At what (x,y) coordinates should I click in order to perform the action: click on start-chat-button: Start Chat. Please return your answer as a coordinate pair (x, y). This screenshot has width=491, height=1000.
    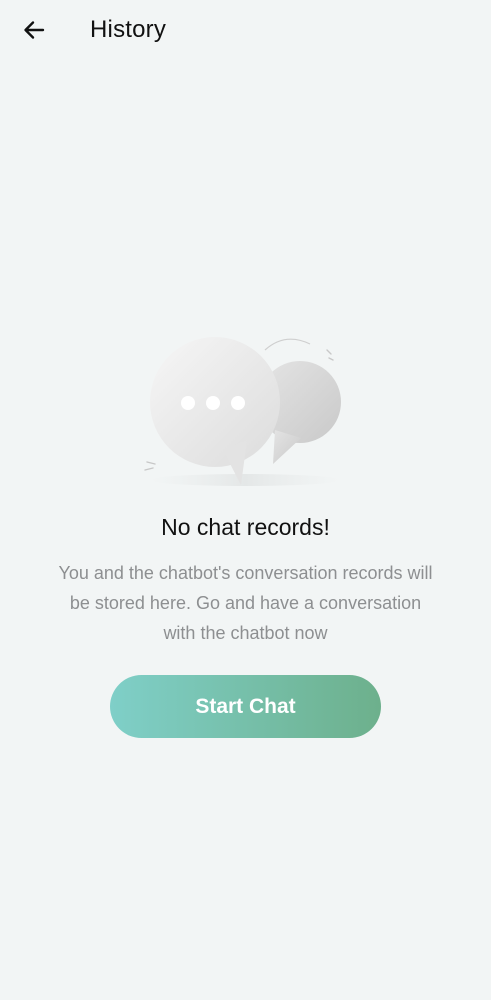
    Looking at the image, I should click on (245, 706).